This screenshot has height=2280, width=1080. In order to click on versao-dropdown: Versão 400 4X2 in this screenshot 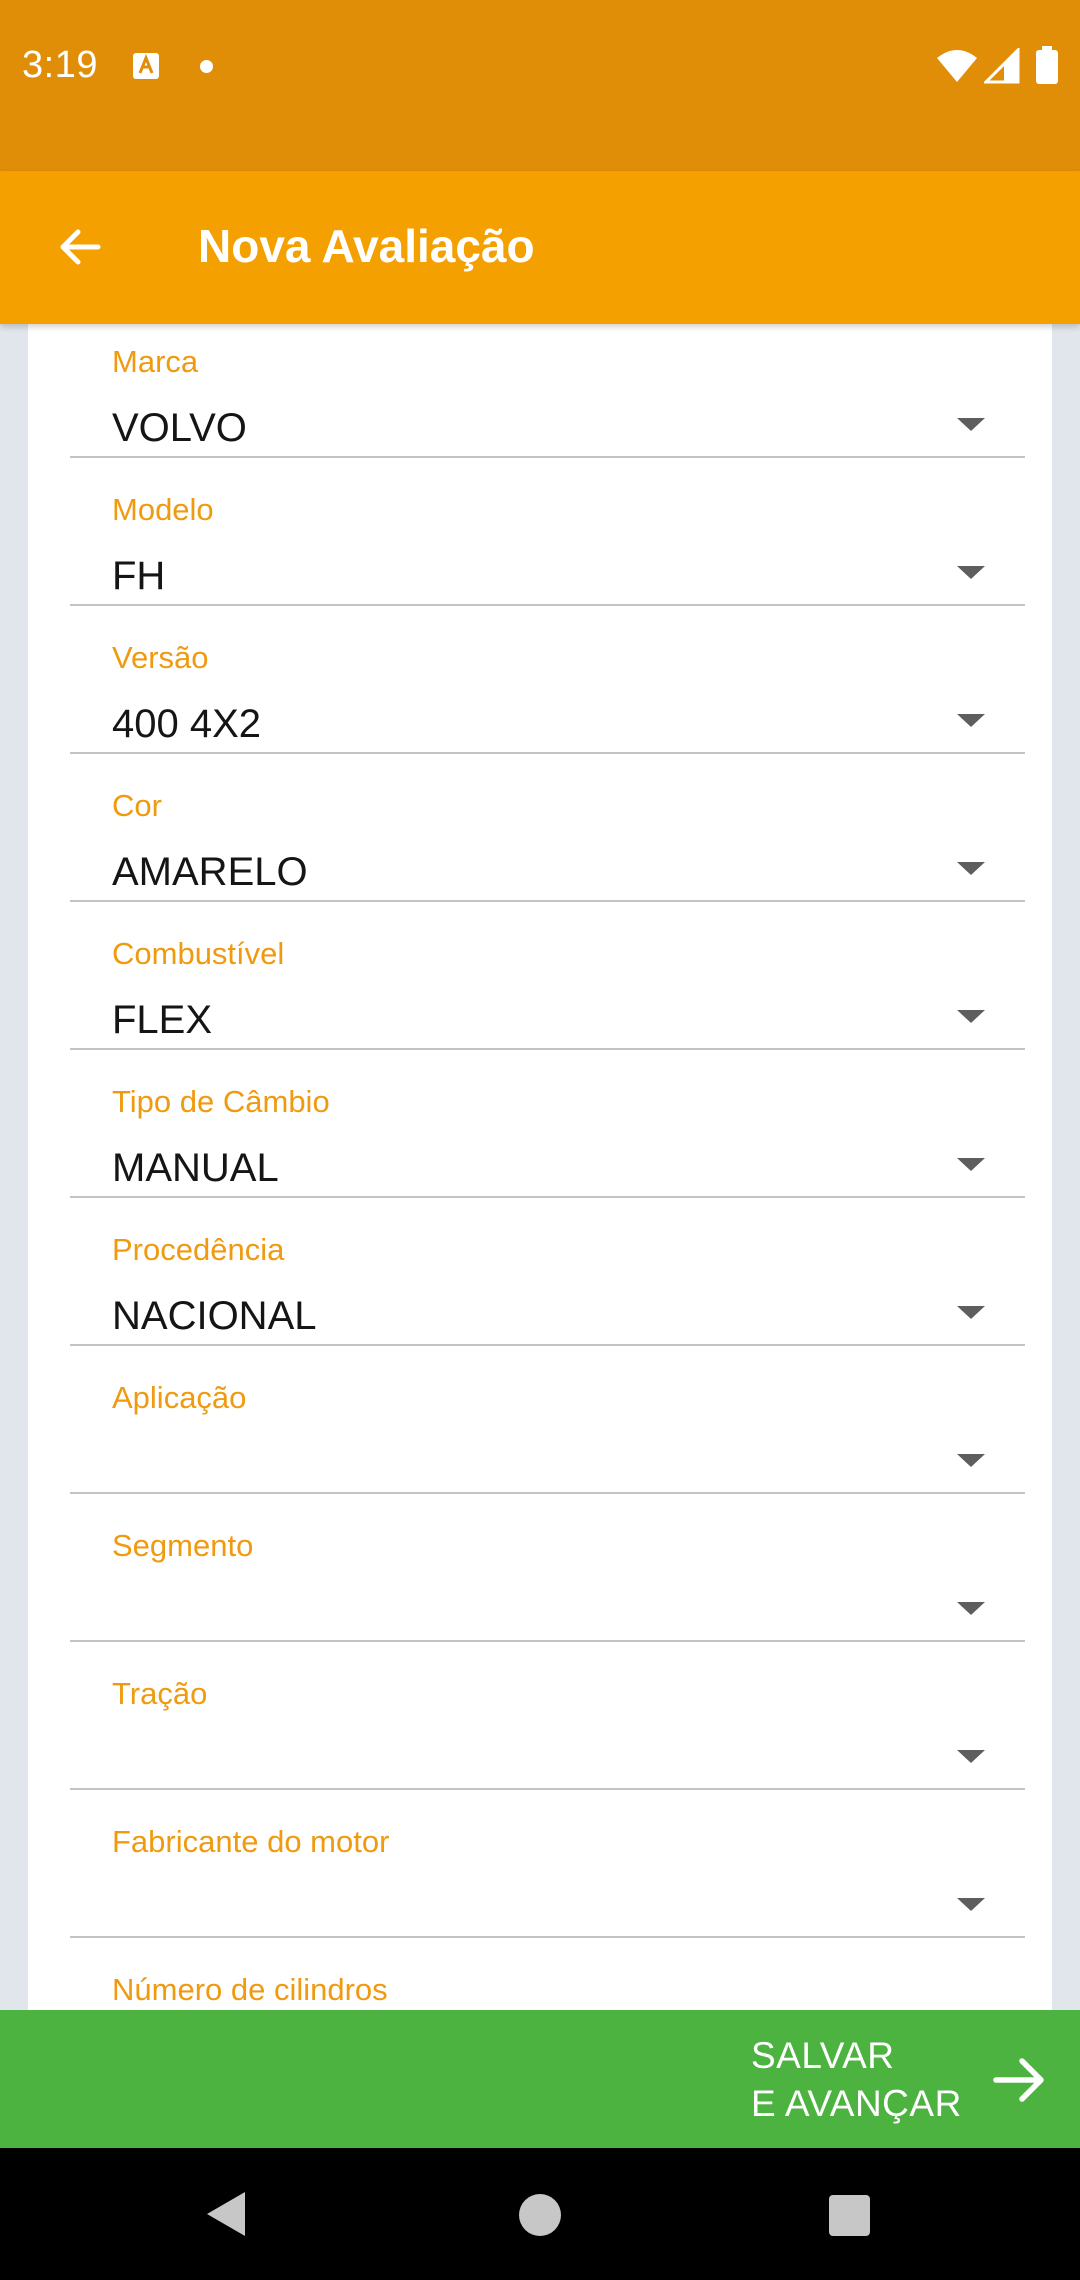, I will do `click(547, 694)`.